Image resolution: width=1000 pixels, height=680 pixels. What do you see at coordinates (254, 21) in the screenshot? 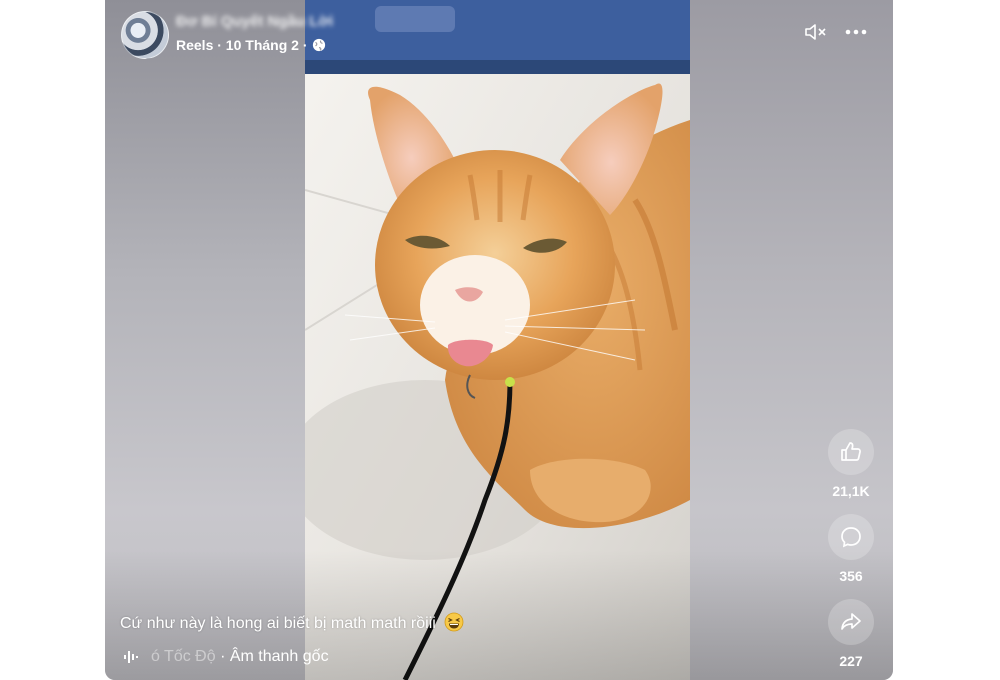
I see `page-name: Đơ Bí Quyết Ngầu Lời` at bounding box center [254, 21].